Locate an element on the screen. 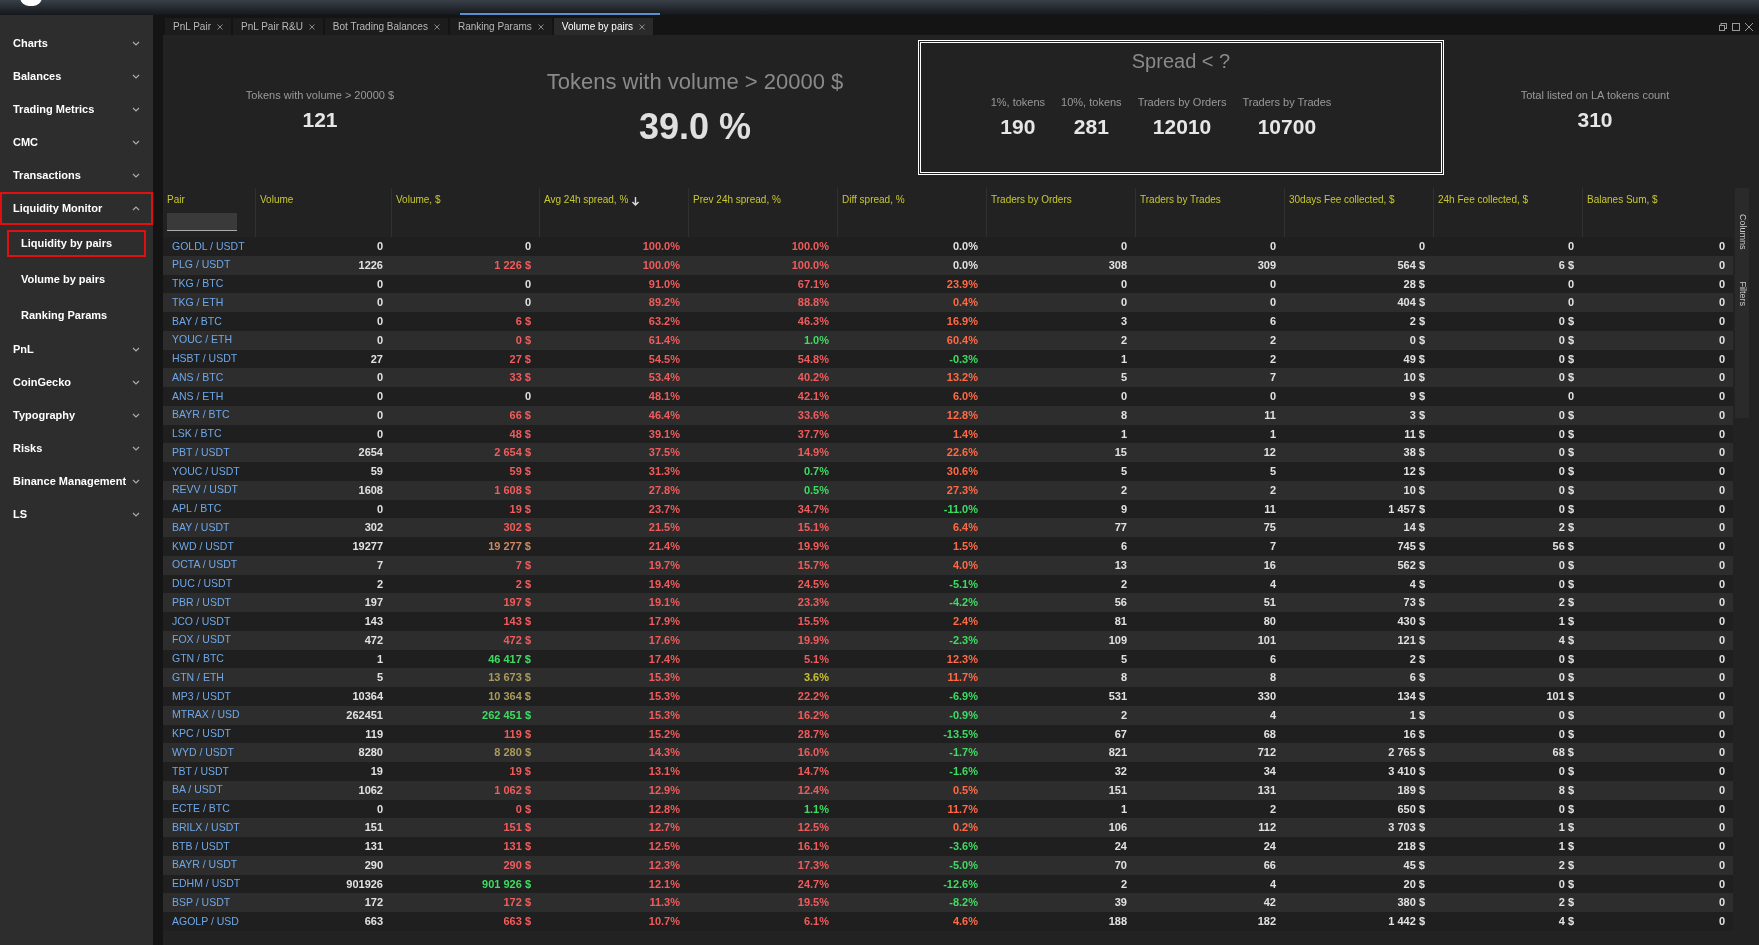 Image resolution: width=1759 pixels, height=945 pixels. pair-link: APL / BTC is located at coordinates (197, 508).